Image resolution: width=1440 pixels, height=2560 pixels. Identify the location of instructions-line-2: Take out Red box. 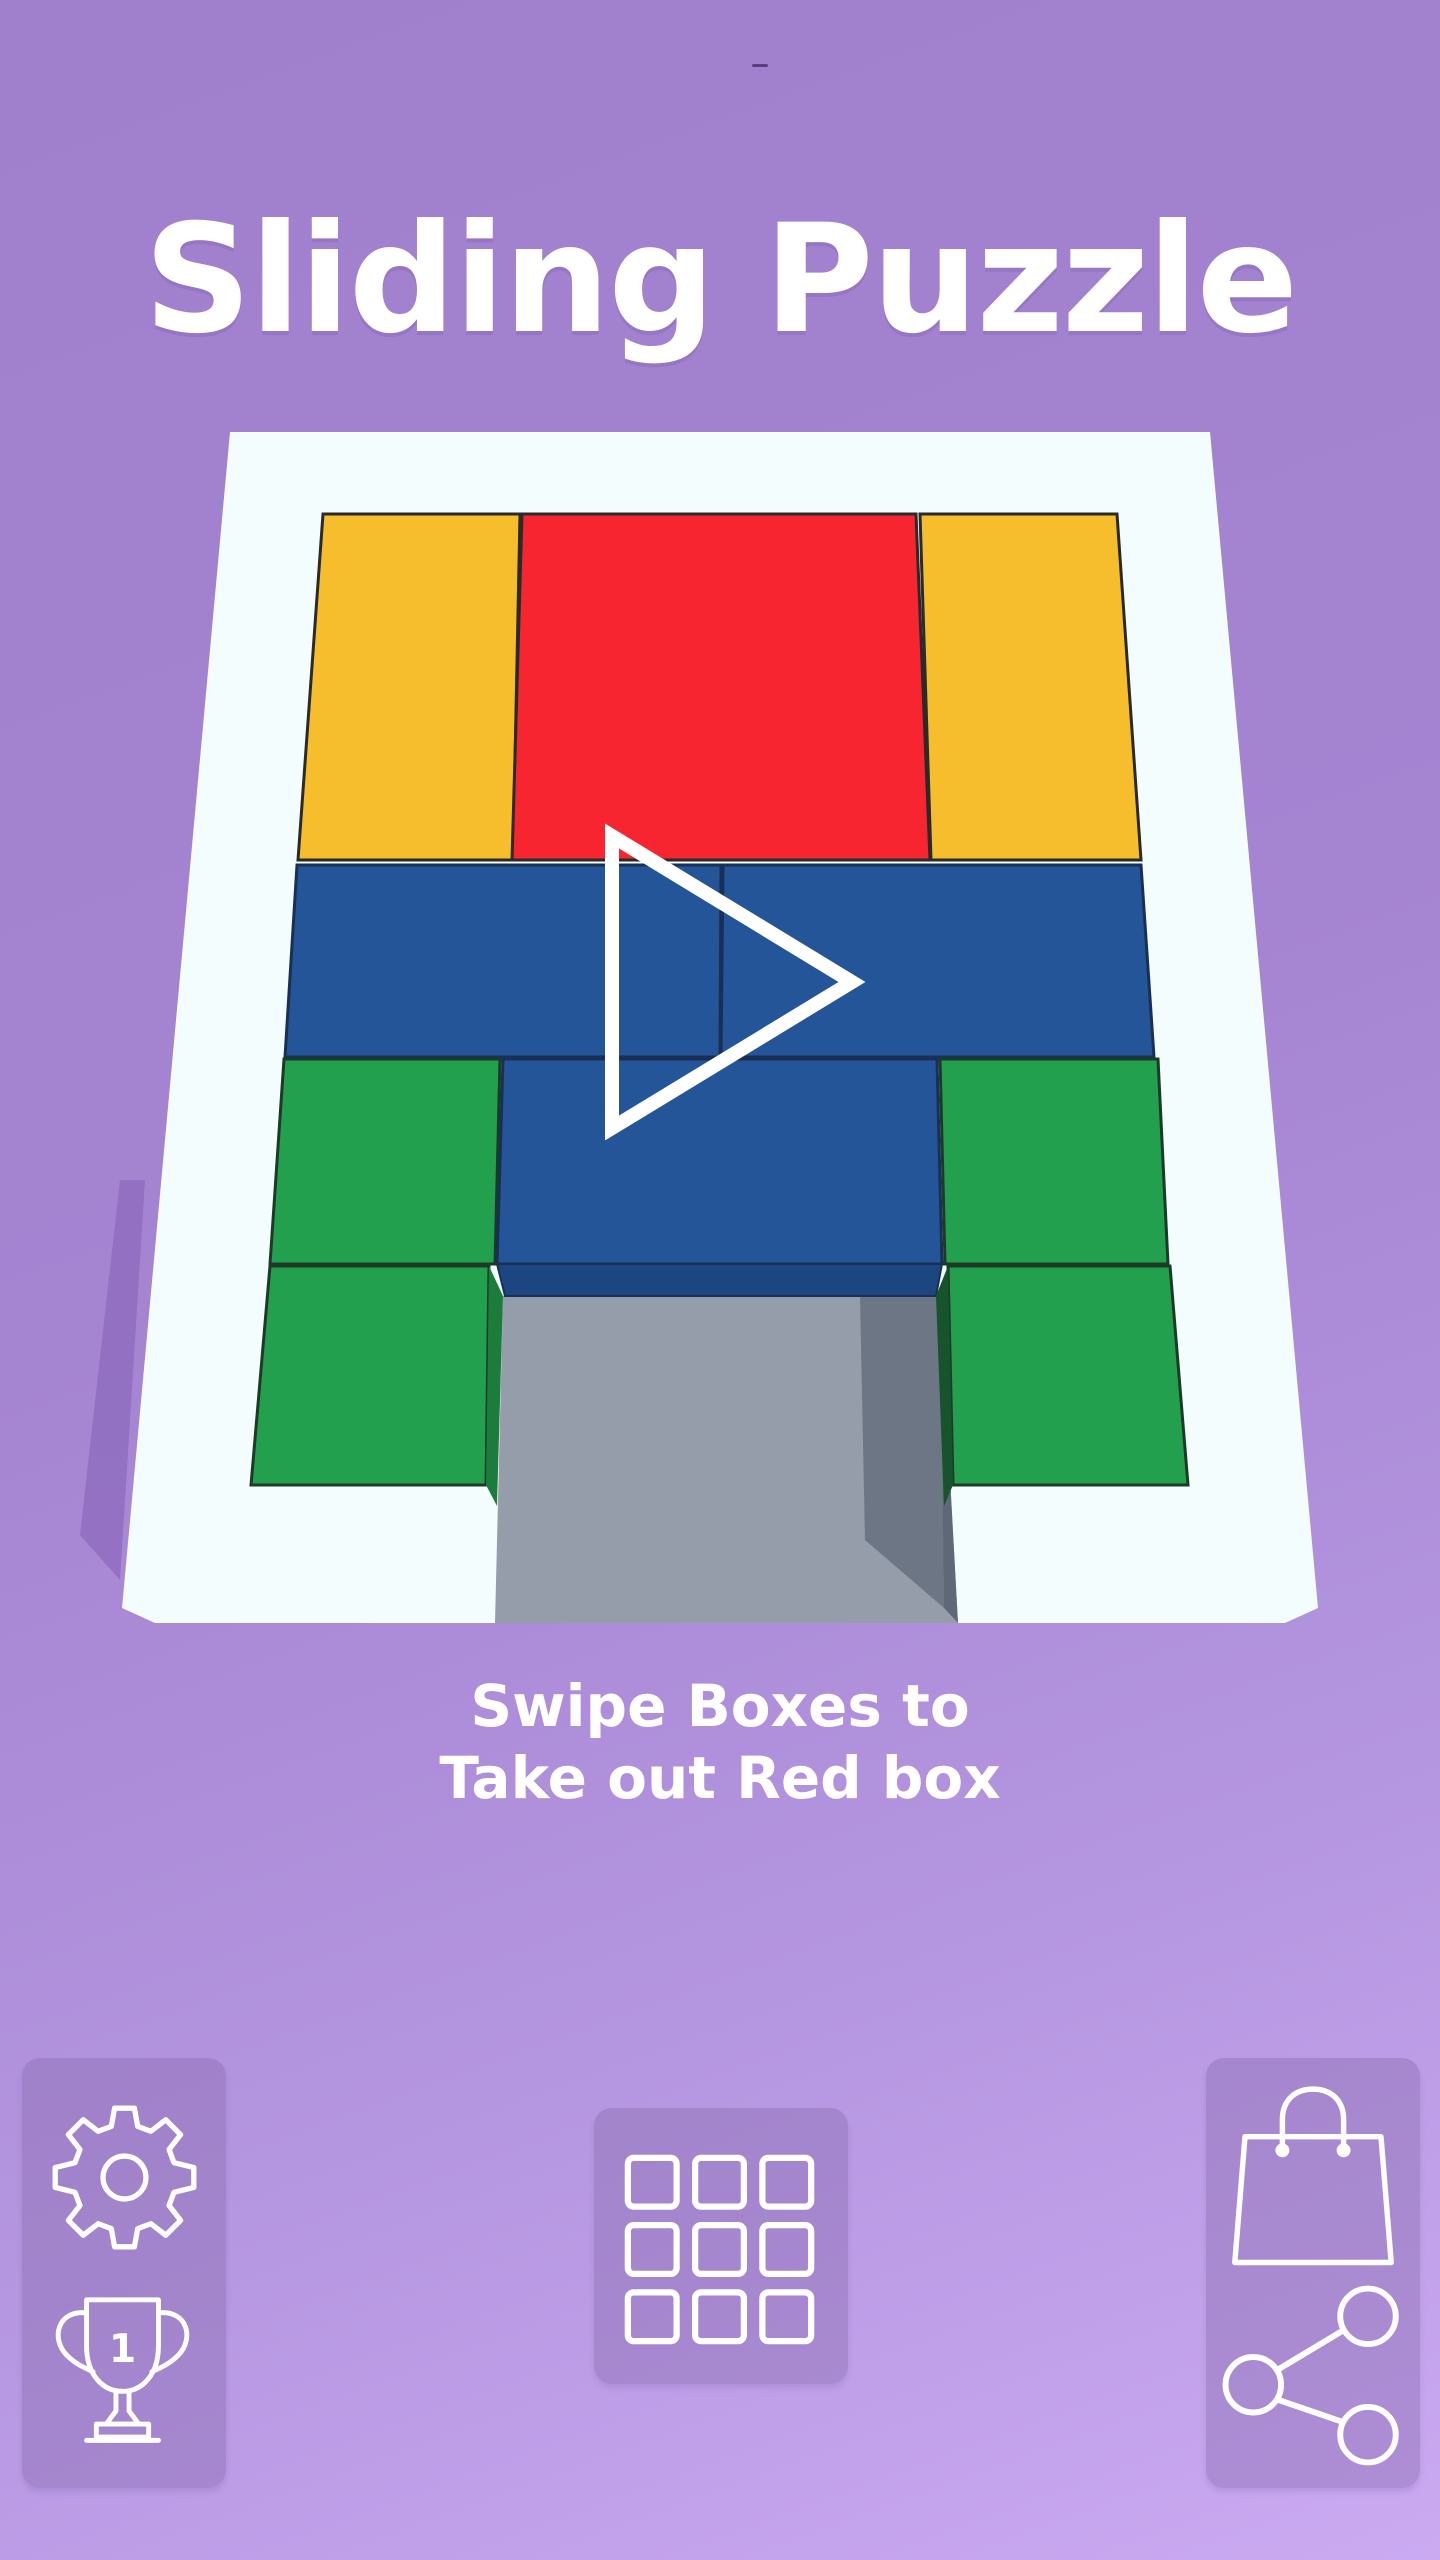
(720, 1778).